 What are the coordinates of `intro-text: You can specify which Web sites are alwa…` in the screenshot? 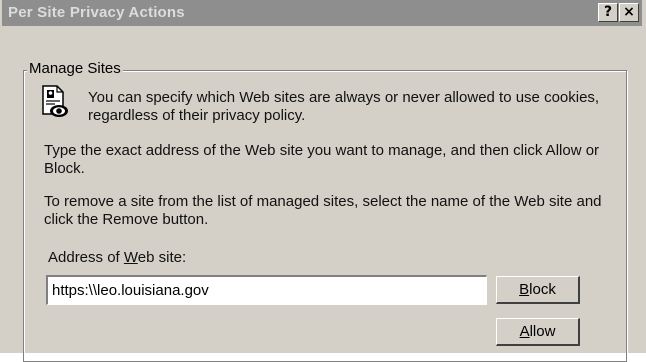 It's located at (344, 106).